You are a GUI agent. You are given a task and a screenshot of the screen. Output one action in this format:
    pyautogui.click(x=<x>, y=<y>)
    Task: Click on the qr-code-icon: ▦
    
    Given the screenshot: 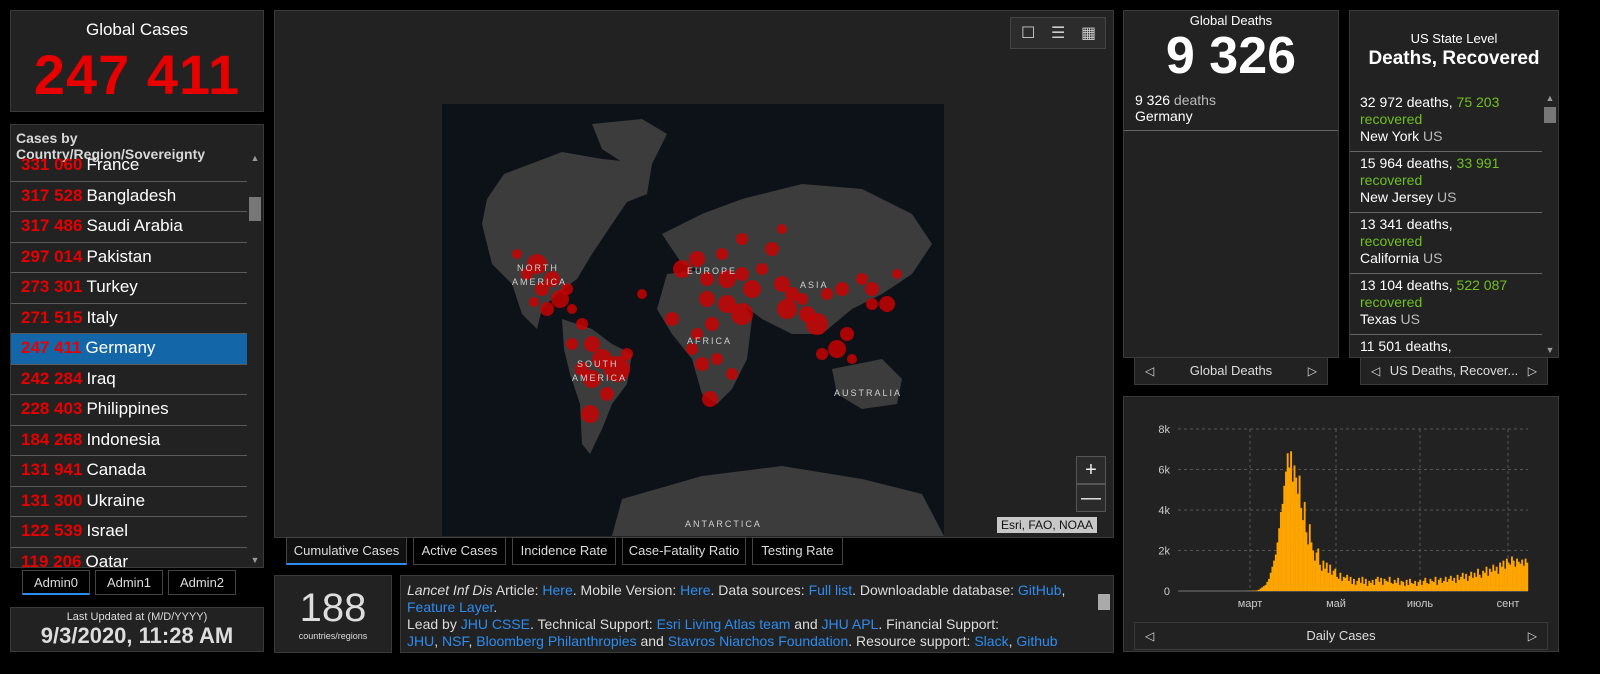 What is the action you would take?
    pyautogui.click(x=1088, y=33)
    